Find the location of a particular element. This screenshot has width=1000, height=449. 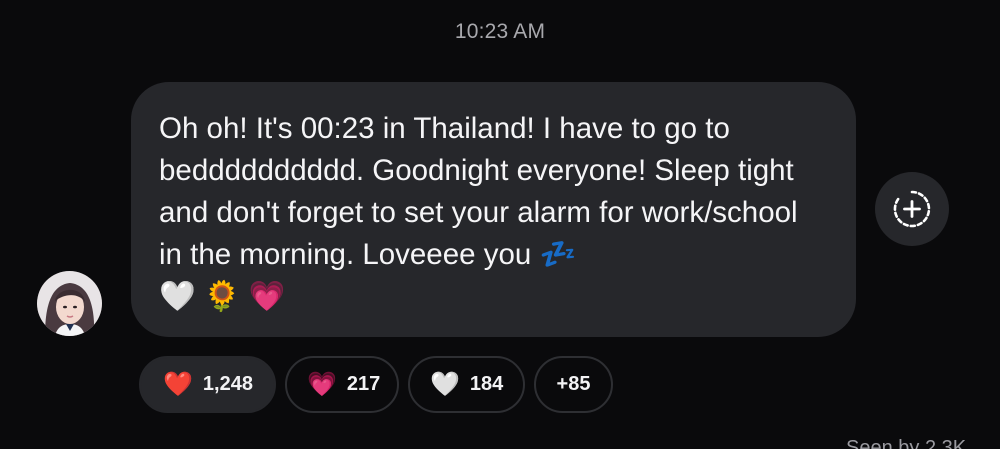

more-reactions-count: +85 is located at coordinates (573, 384).